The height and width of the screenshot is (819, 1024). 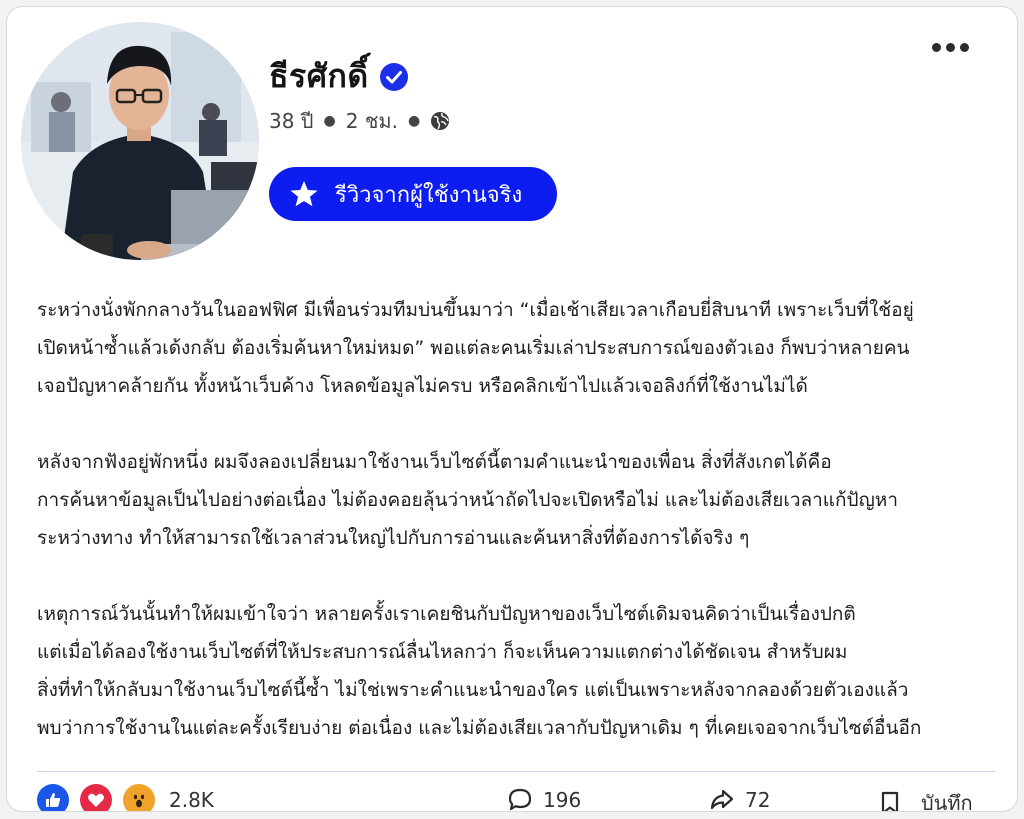 I want to click on comment-icon, so click(x=520, y=799).